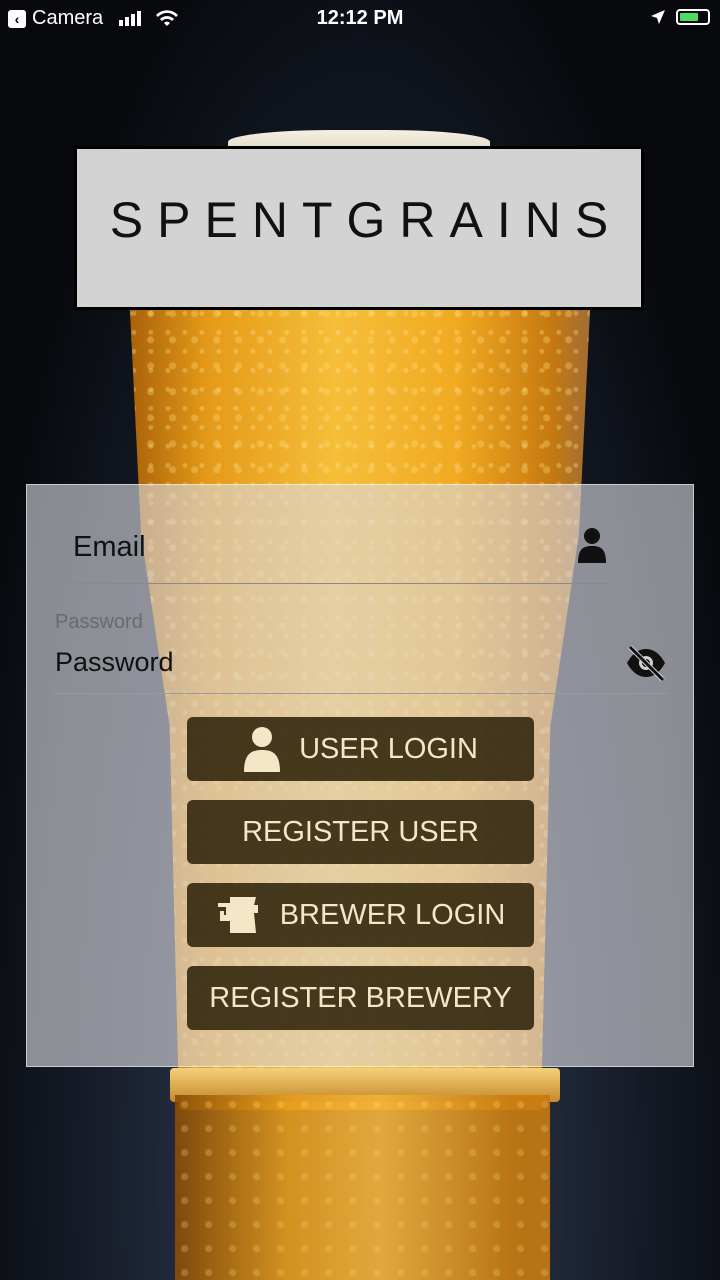 This screenshot has height=1280, width=720. What do you see at coordinates (362, 1187) in the screenshot?
I see `beer-reflection` at bounding box center [362, 1187].